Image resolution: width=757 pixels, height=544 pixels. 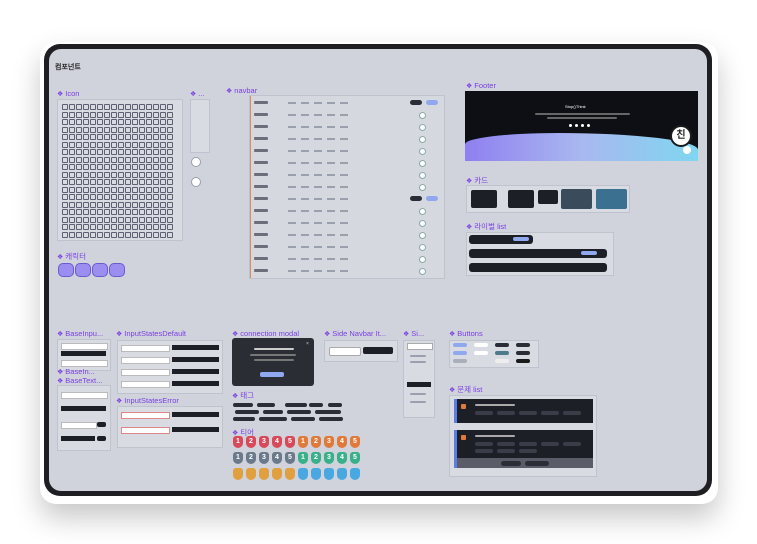 What do you see at coordinates (416, 198) in the screenshot?
I see `navbar-login-button` at bounding box center [416, 198].